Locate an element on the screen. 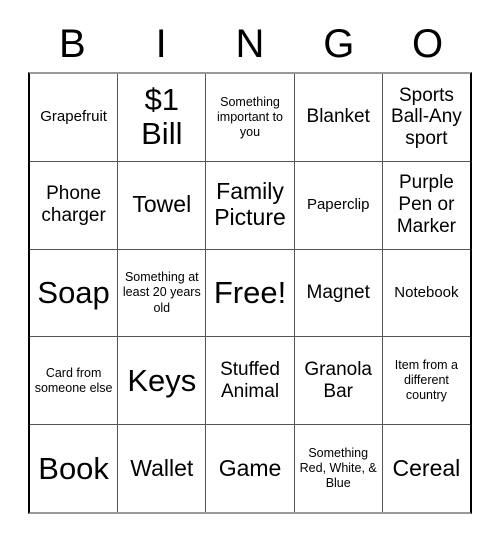 The image size is (500, 544). bingo-cell-label: Soap is located at coordinates (73, 292).